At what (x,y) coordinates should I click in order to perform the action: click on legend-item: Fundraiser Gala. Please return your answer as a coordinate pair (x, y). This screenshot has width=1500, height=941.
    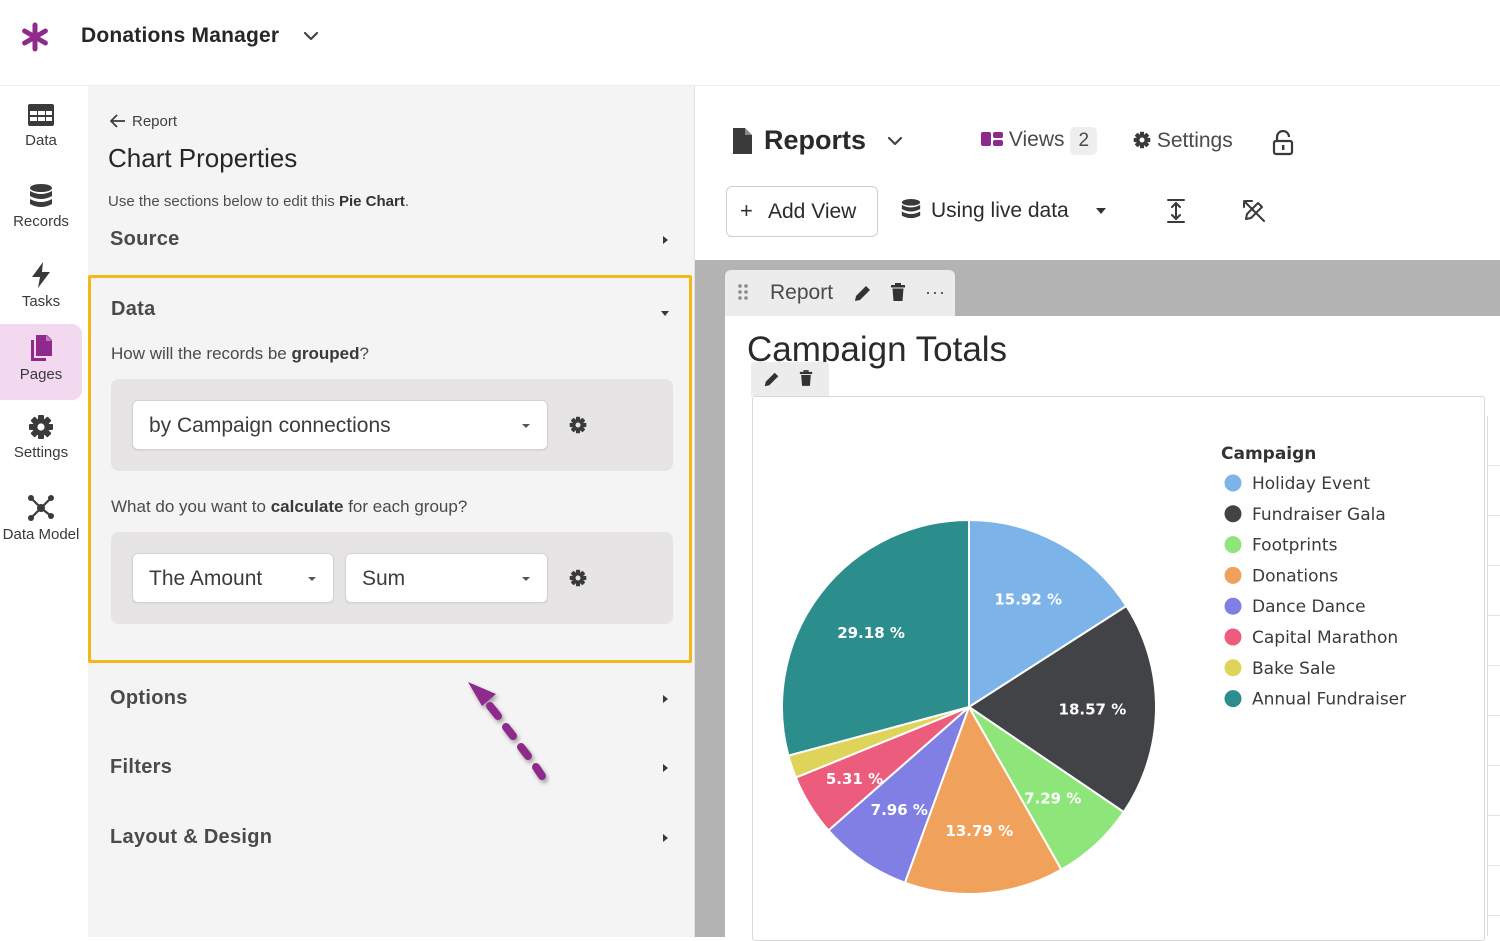
    Looking at the image, I should click on (1319, 515).